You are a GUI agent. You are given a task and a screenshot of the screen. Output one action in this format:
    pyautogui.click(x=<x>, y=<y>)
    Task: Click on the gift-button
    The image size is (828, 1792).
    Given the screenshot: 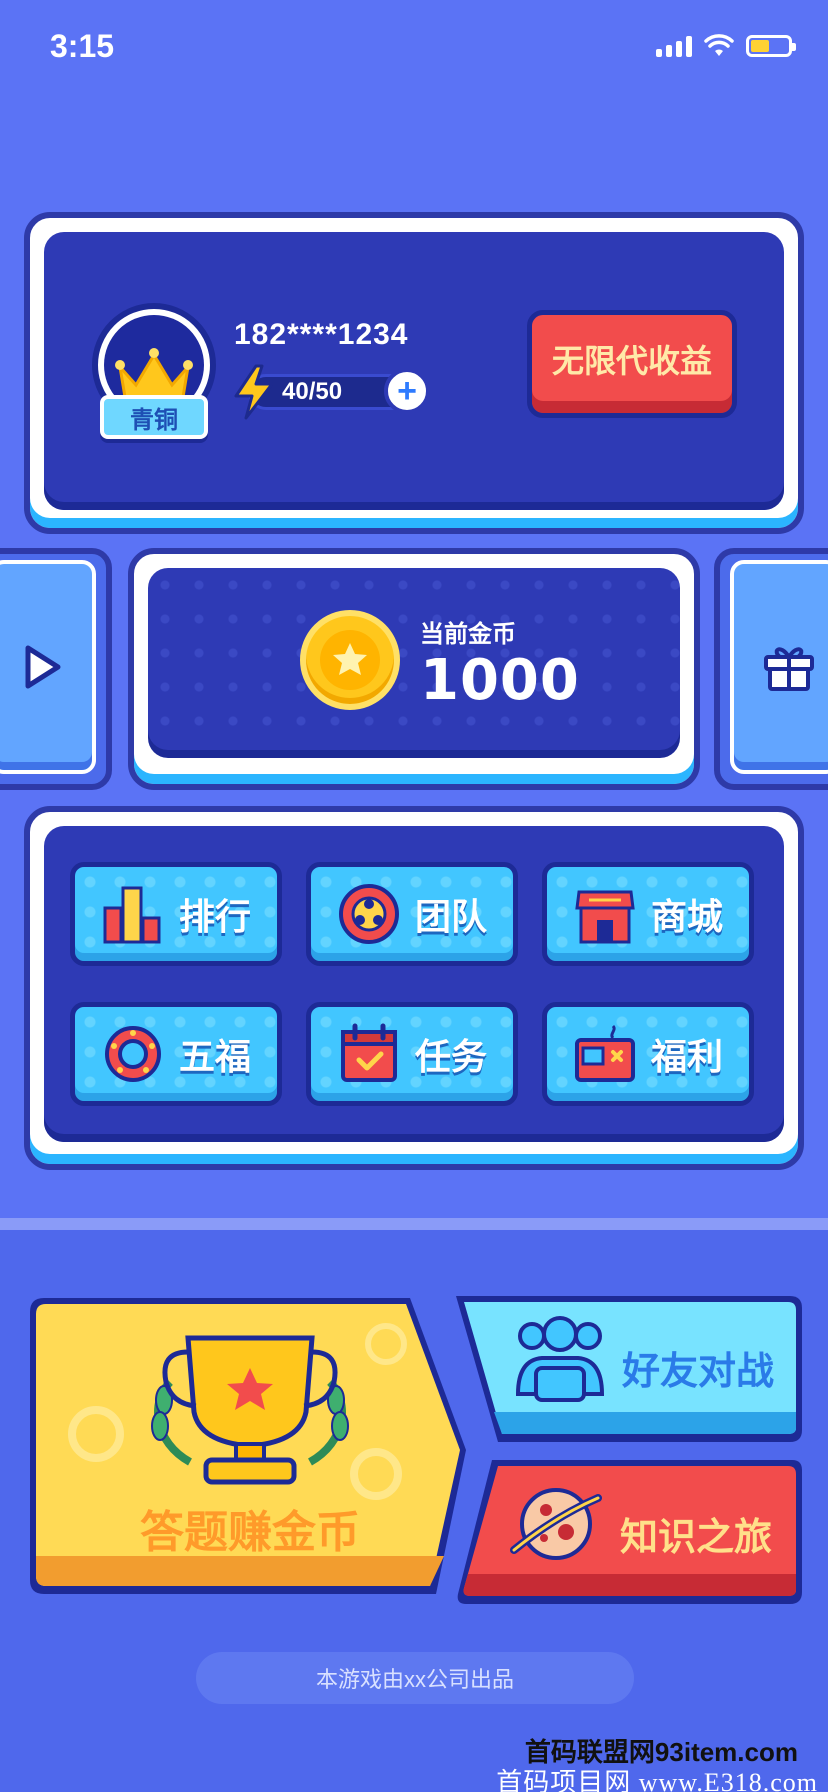 What is the action you would take?
    pyautogui.click(x=779, y=667)
    